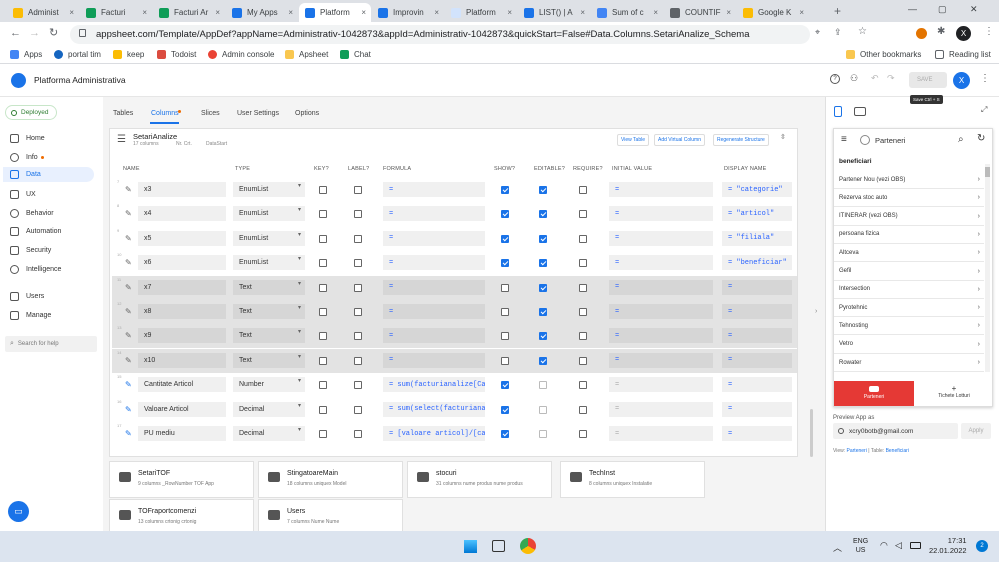 The width and height of the screenshot is (999, 562). Describe the element at coordinates (963, 33) in the screenshot. I see `profile-avatar: X` at that location.